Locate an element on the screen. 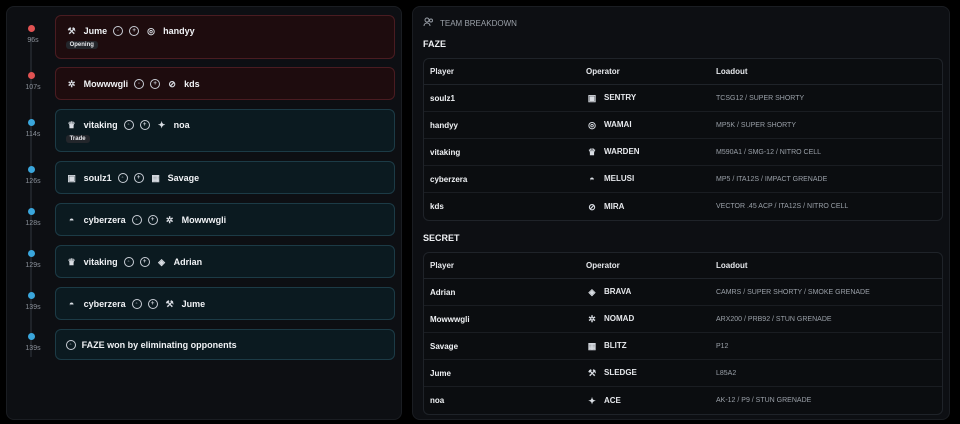 The width and height of the screenshot is (960, 424). shield-icon: ◦ is located at coordinates (70, 344).